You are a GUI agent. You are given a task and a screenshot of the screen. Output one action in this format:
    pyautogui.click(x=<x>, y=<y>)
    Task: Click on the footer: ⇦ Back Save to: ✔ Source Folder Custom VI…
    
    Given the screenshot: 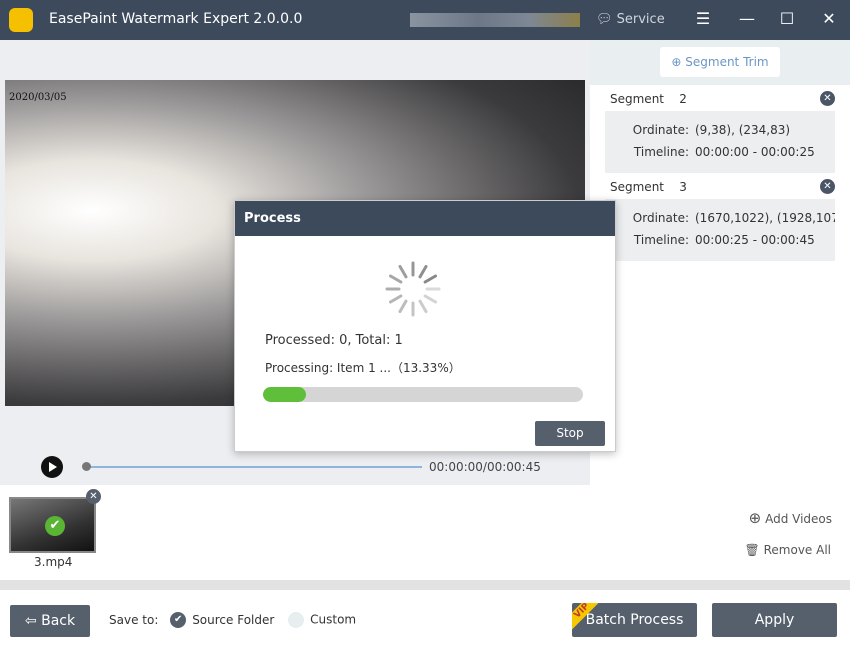 What is the action you would take?
    pyautogui.click(x=425, y=620)
    